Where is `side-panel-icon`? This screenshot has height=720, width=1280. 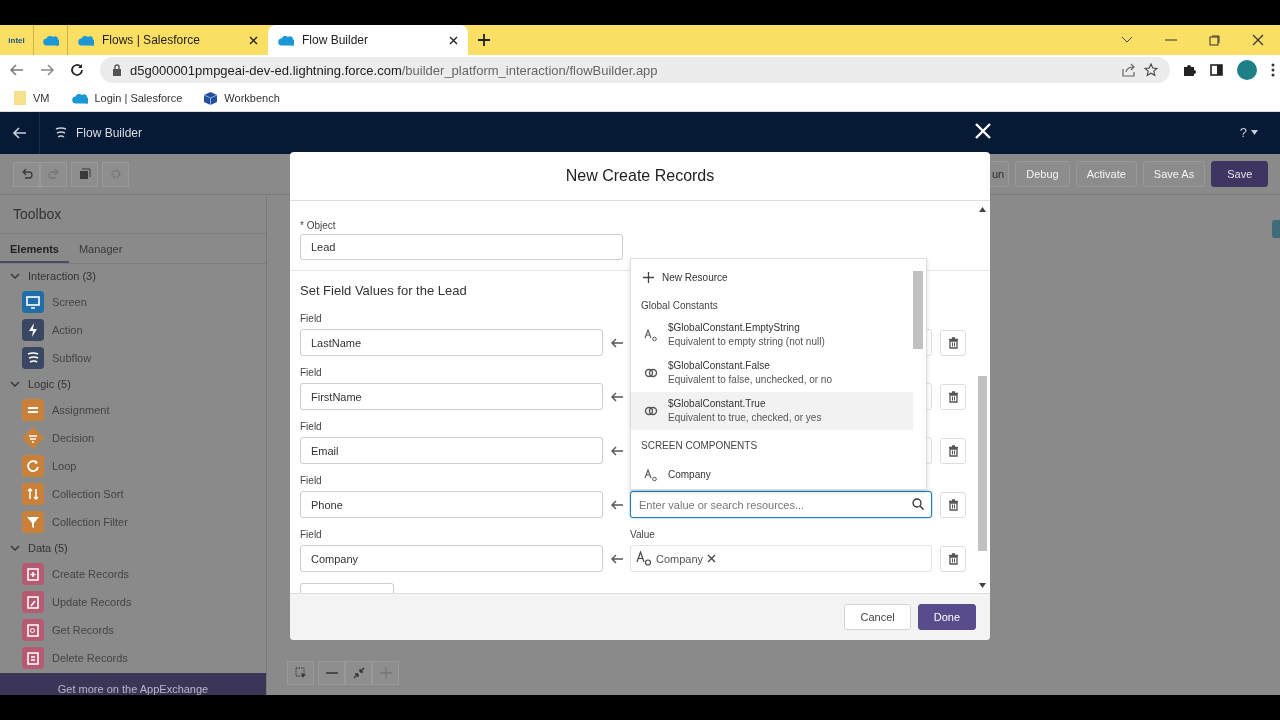 side-panel-icon is located at coordinates (1216, 70).